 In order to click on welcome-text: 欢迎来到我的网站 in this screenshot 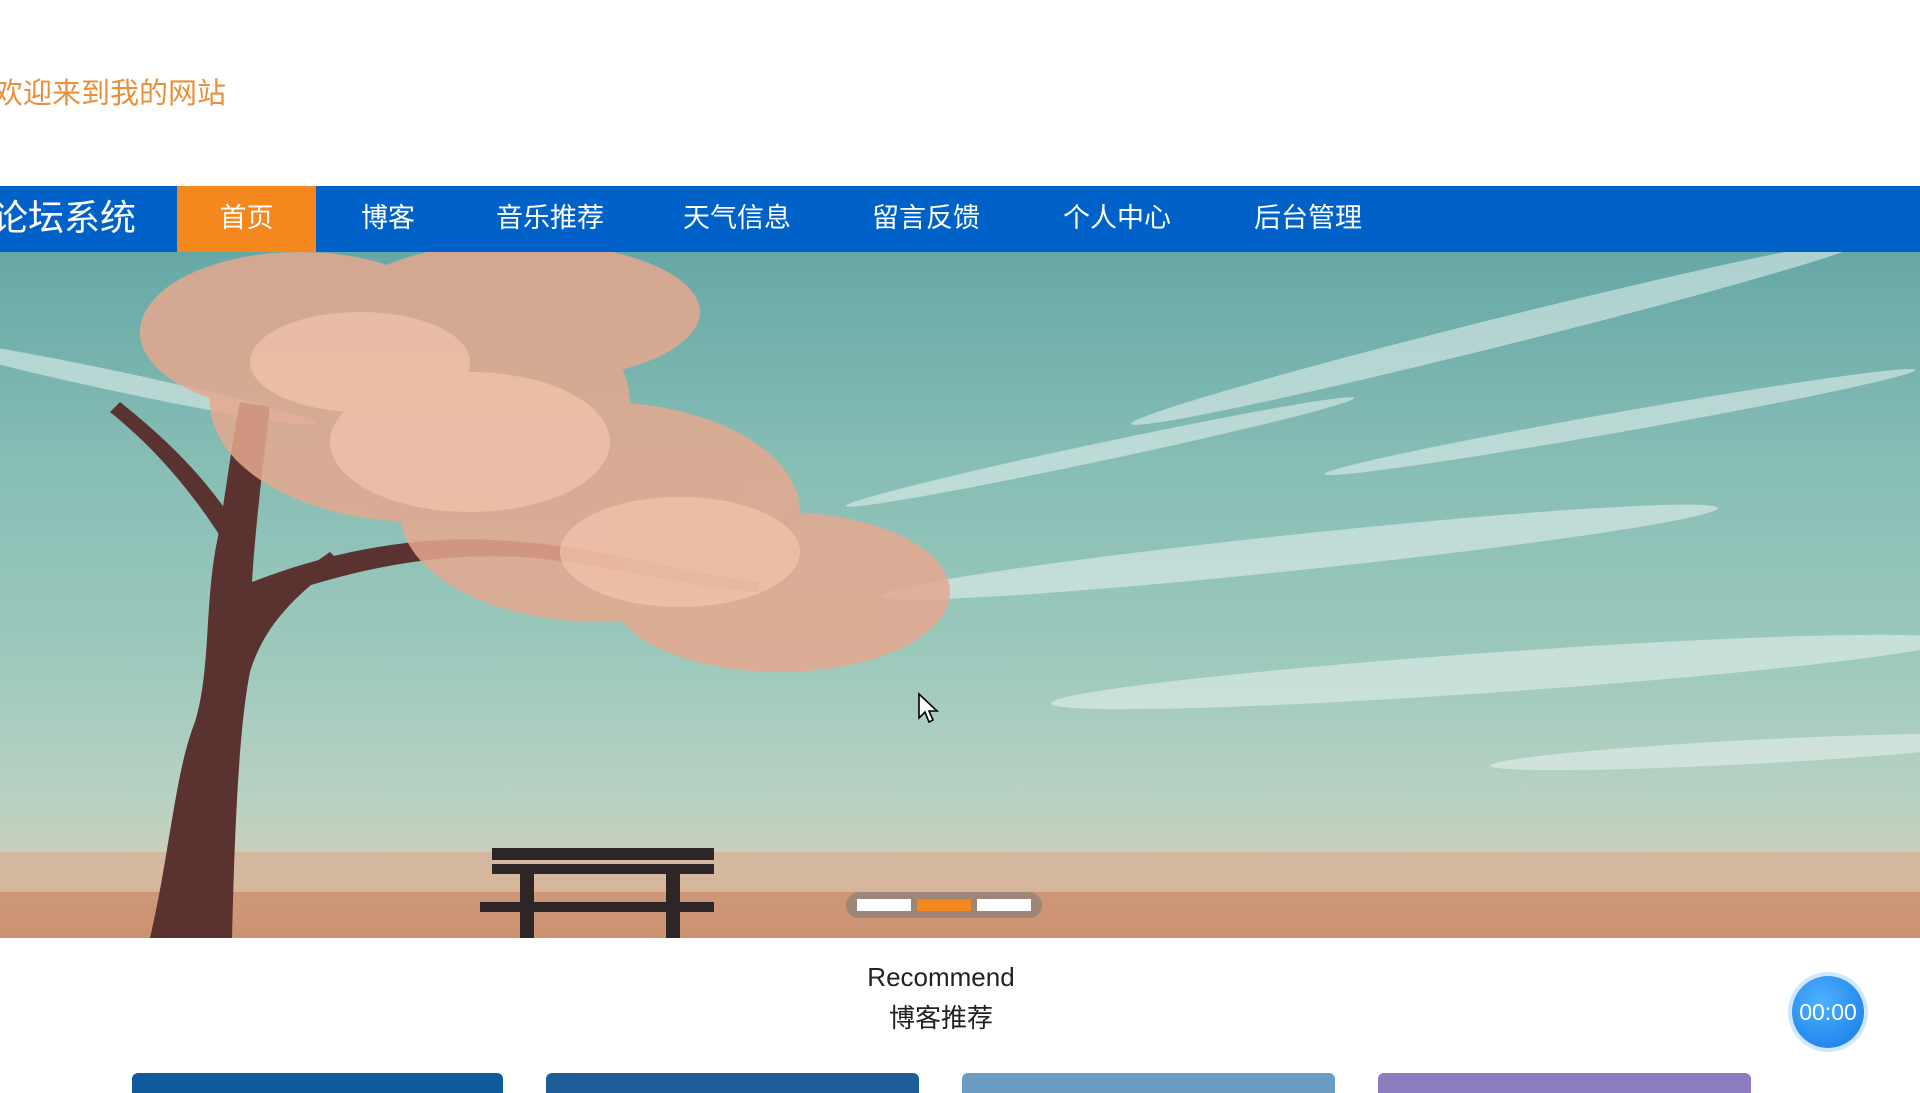, I will do `click(113, 93)`.